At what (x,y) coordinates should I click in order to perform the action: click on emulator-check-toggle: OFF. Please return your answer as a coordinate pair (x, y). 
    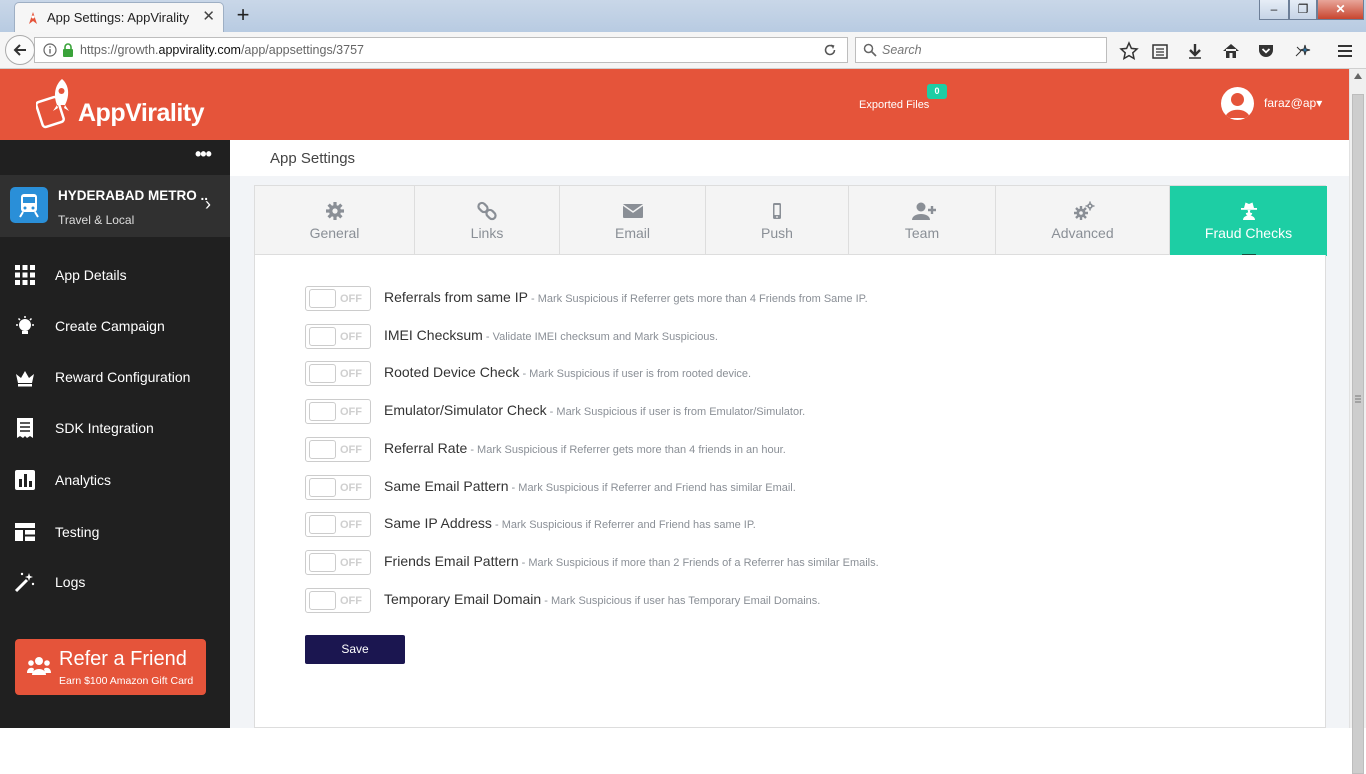
    Looking at the image, I should click on (338, 411).